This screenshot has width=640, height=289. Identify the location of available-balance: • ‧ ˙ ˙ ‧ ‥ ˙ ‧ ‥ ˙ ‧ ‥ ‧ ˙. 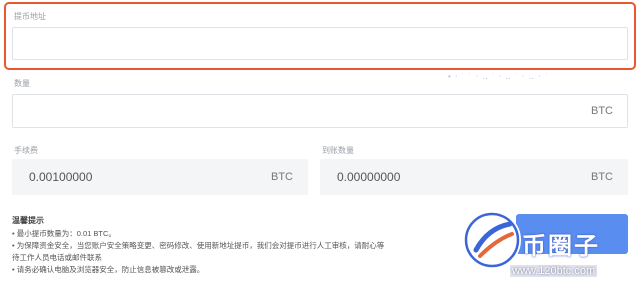
(498, 76).